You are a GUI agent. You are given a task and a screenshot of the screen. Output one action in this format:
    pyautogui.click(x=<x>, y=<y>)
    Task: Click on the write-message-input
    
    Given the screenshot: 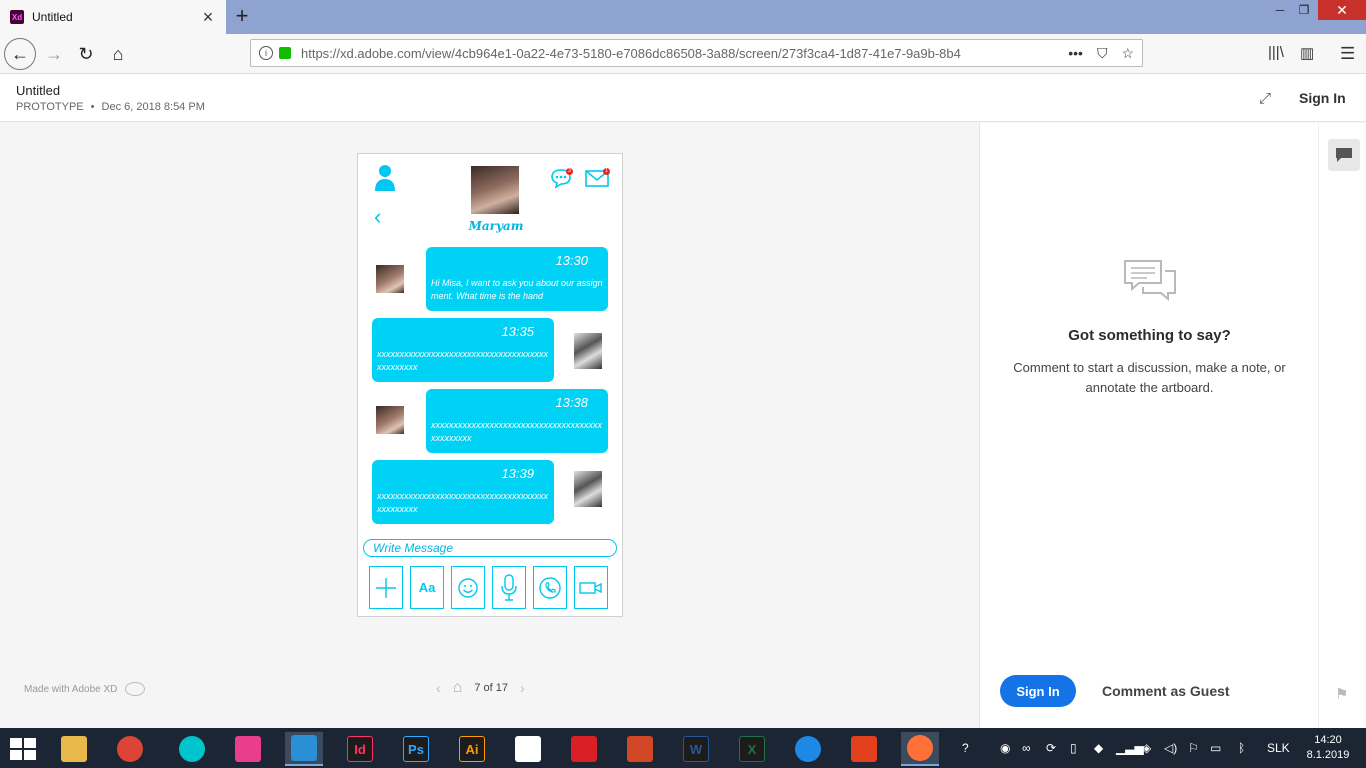 What is the action you would take?
    pyautogui.click(x=490, y=548)
    